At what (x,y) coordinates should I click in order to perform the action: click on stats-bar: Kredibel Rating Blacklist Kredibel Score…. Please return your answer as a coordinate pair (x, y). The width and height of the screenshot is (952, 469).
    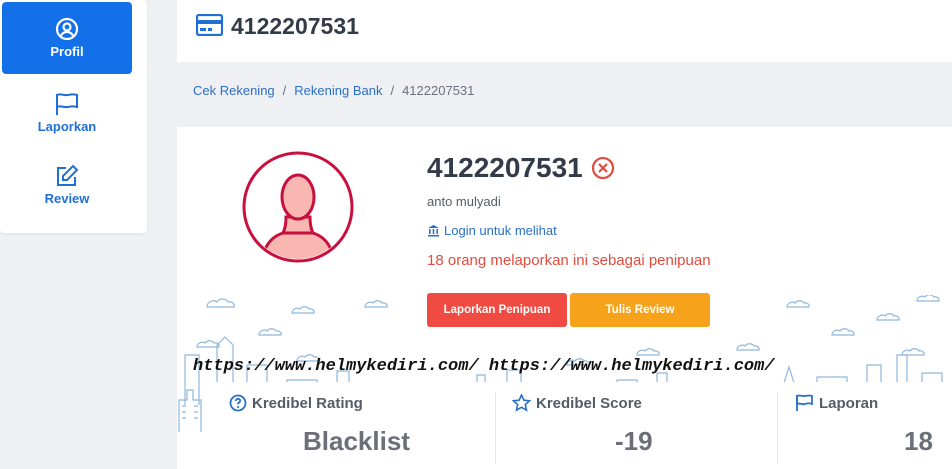
    Looking at the image, I should click on (577, 425).